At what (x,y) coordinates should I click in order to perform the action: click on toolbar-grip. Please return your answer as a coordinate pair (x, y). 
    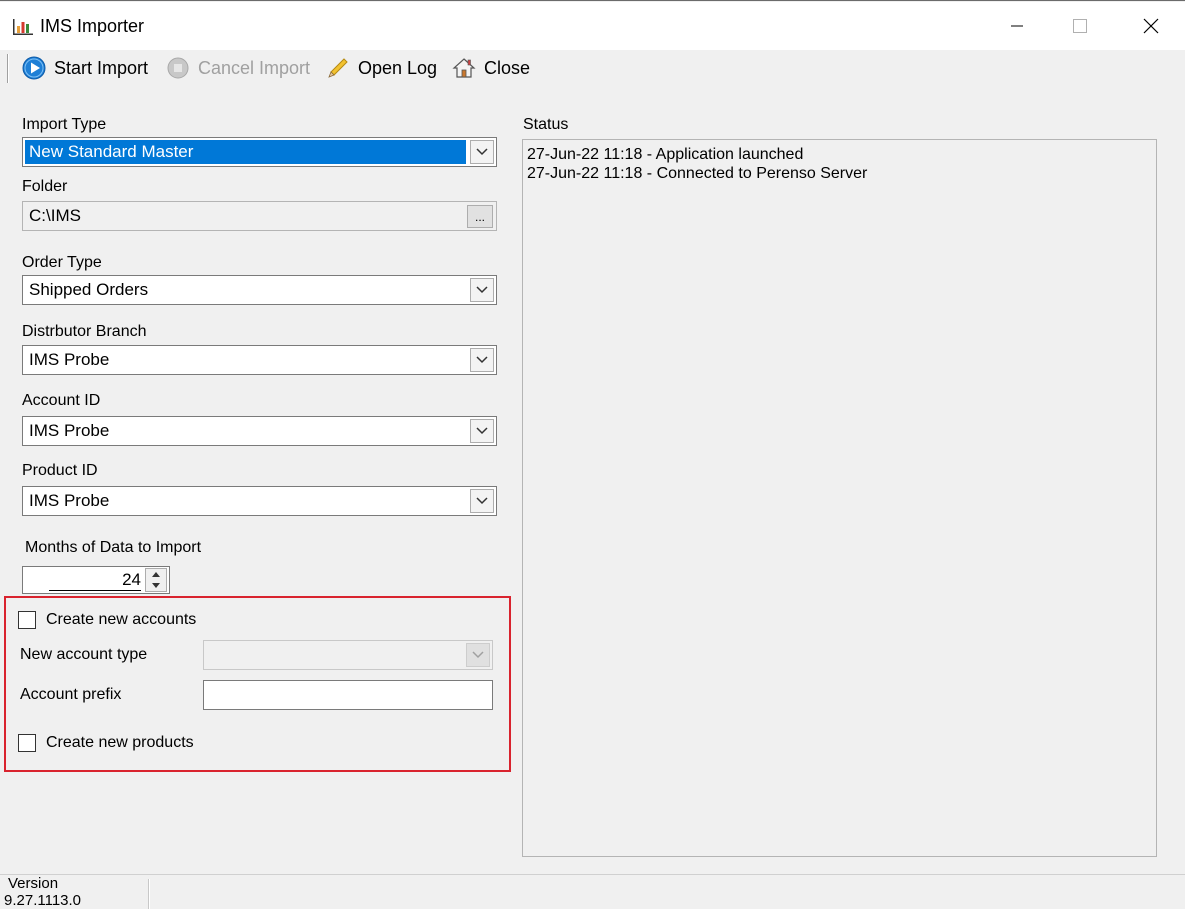
    Looking at the image, I should click on (8, 68).